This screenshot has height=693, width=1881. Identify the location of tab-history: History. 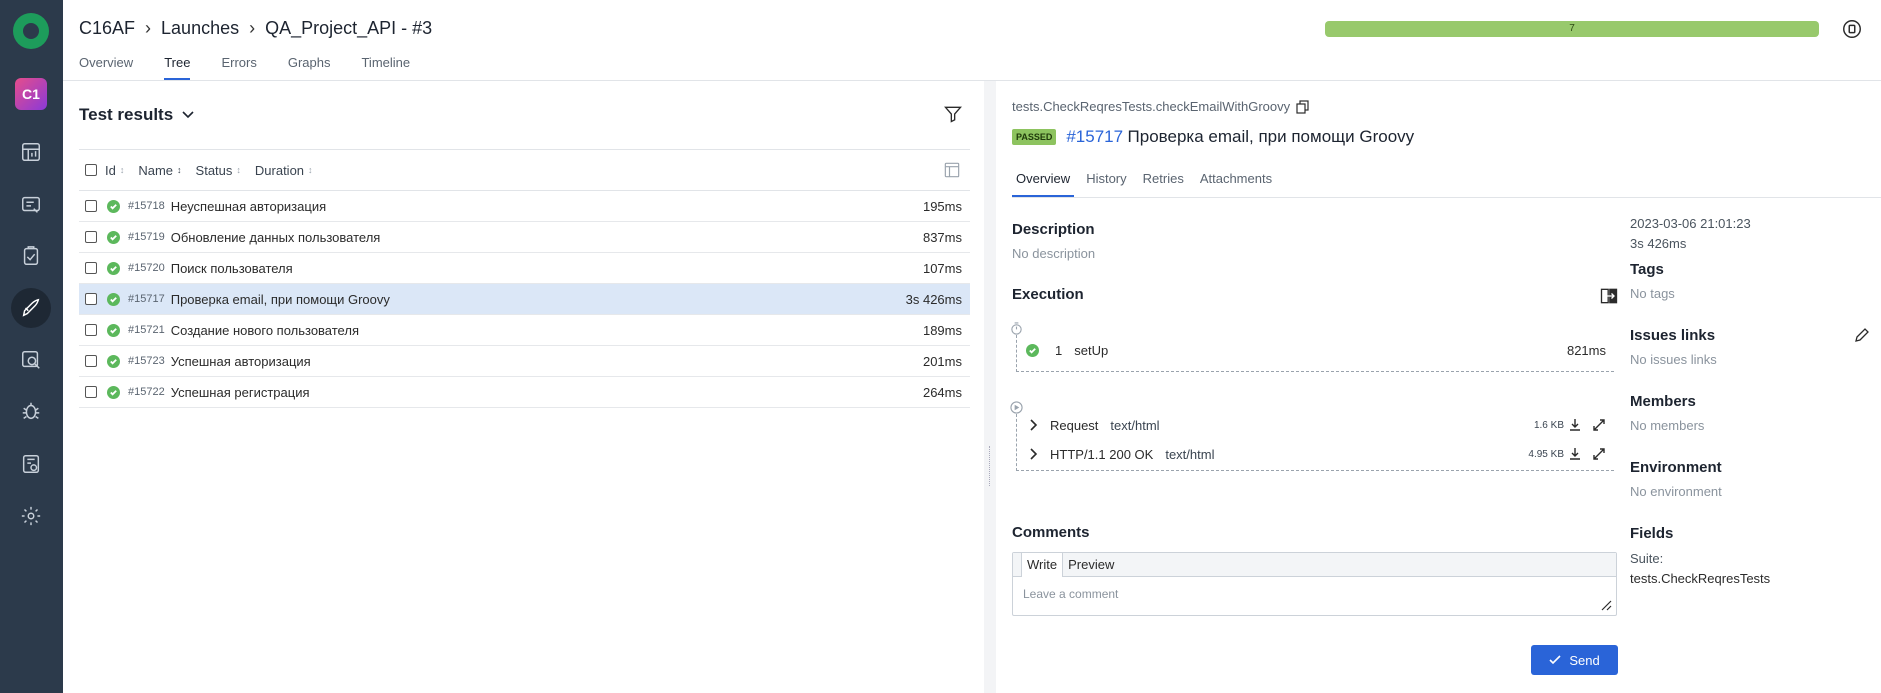
(1106, 184).